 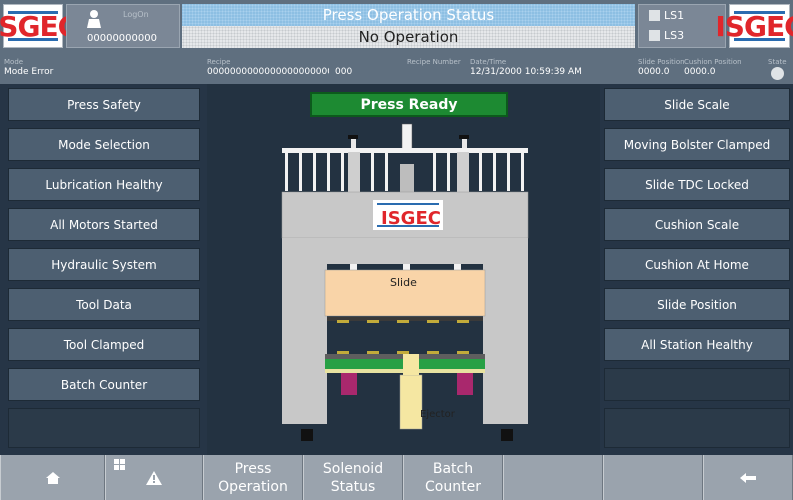 What do you see at coordinates (697, 344) in the screenshot?
I see `all-station-healthy-button: All Station Healthy` at bounding box center [697, 344].